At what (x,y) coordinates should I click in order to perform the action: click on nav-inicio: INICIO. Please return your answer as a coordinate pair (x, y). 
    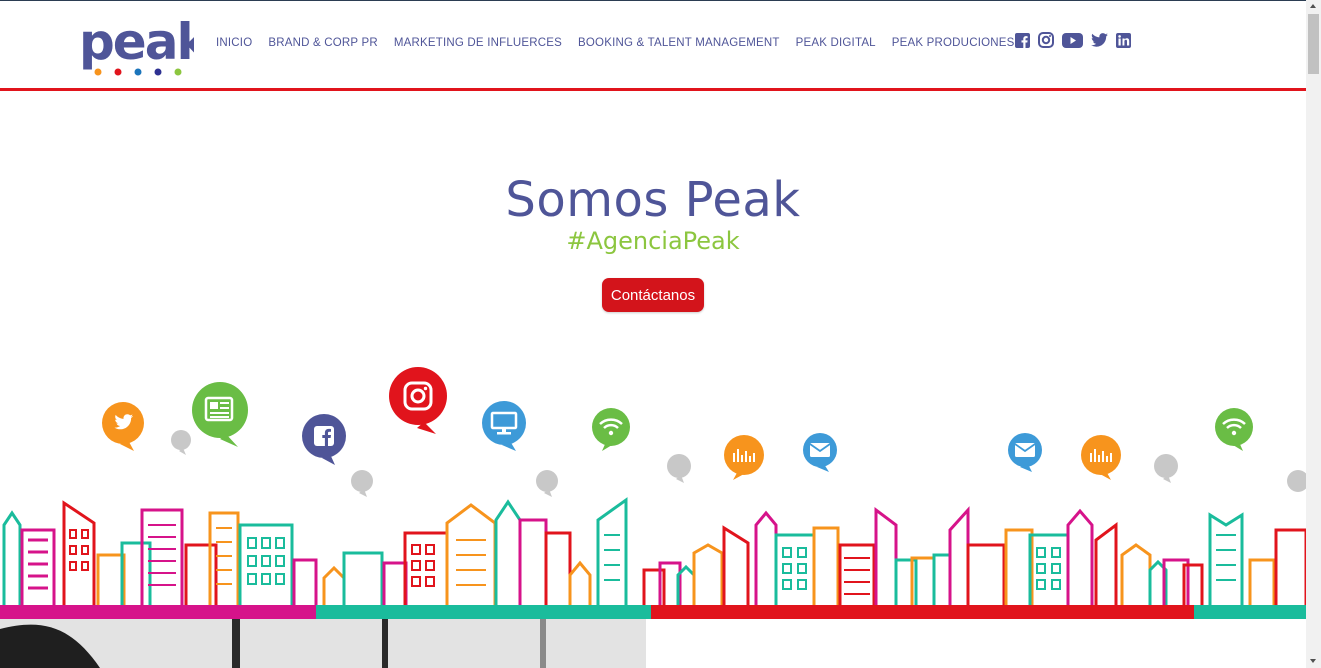
    Looking at the image, I should click on (234, 43).